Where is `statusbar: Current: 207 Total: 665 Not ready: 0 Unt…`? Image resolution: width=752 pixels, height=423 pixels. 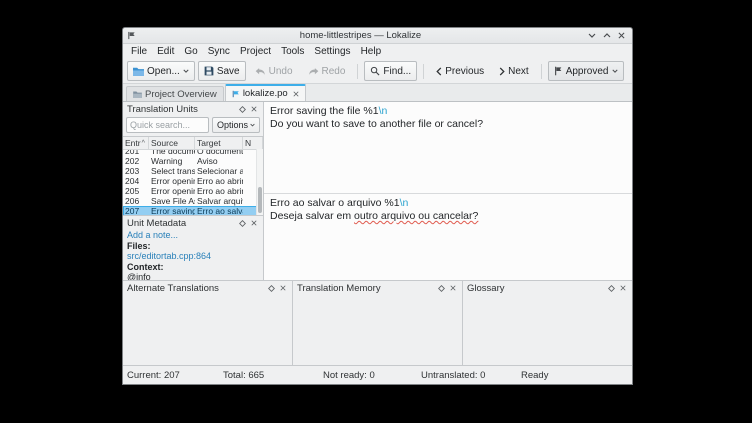
statusbar: Current: 207 Total: 665 Not ready: 0 Unt… is located at coordinates (377, 374).